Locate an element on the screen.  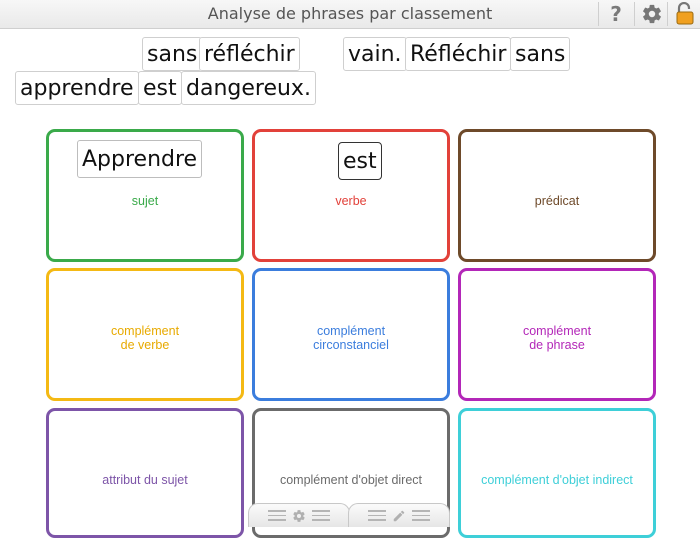
help-button: ? is located at coordinates (616, 14).